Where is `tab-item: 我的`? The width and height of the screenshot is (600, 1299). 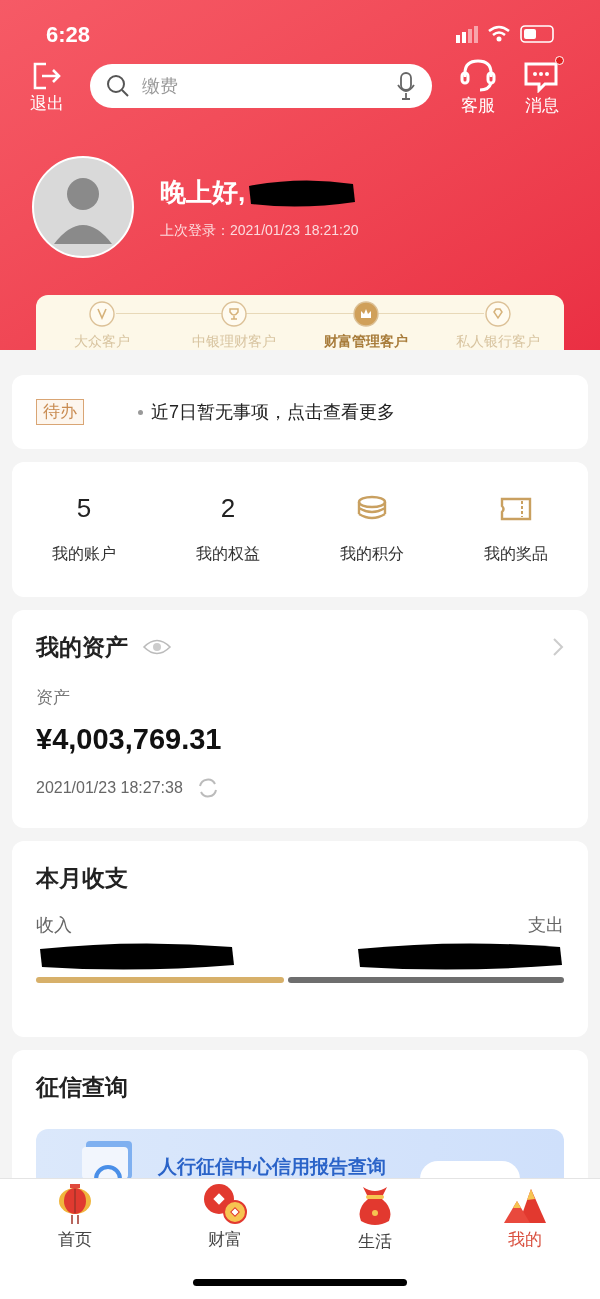 tab-item: 我的 is located at coordinates (525, 1215).